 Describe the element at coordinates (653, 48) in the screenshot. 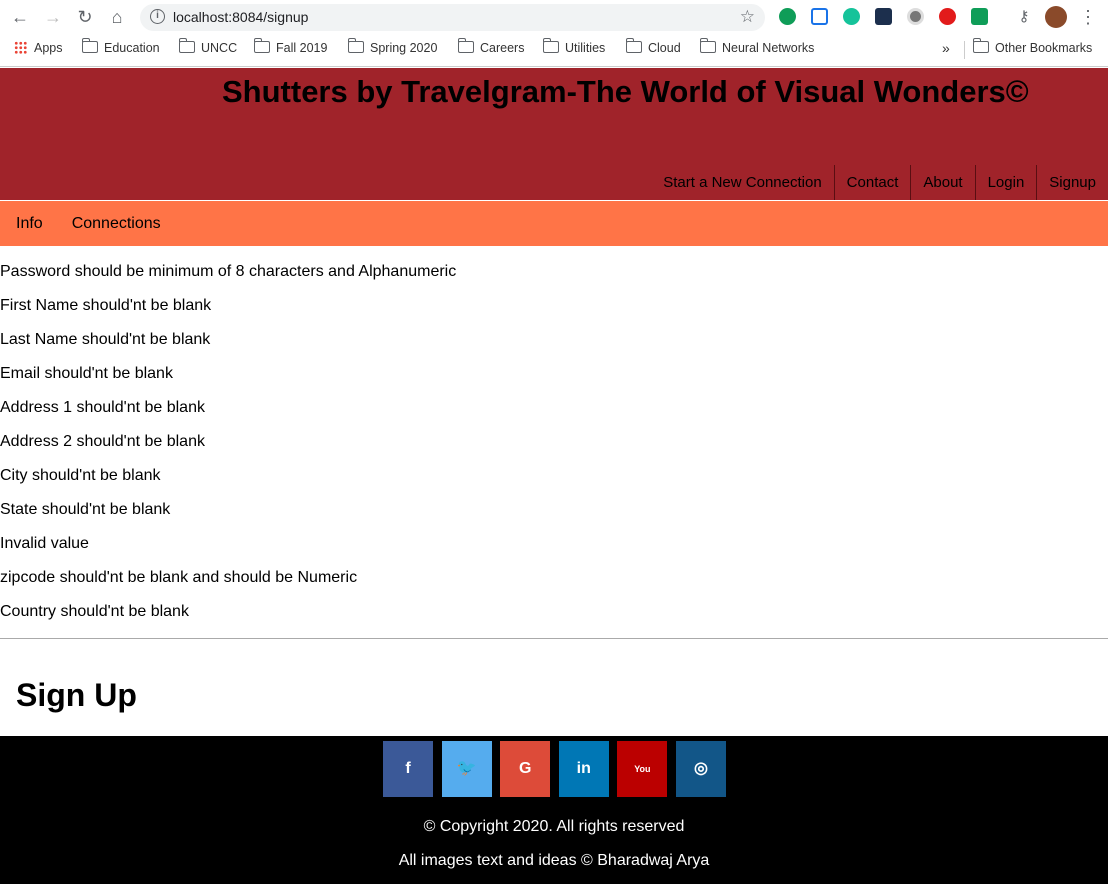

I see `bookmark-cloud: Cloud` at that location.